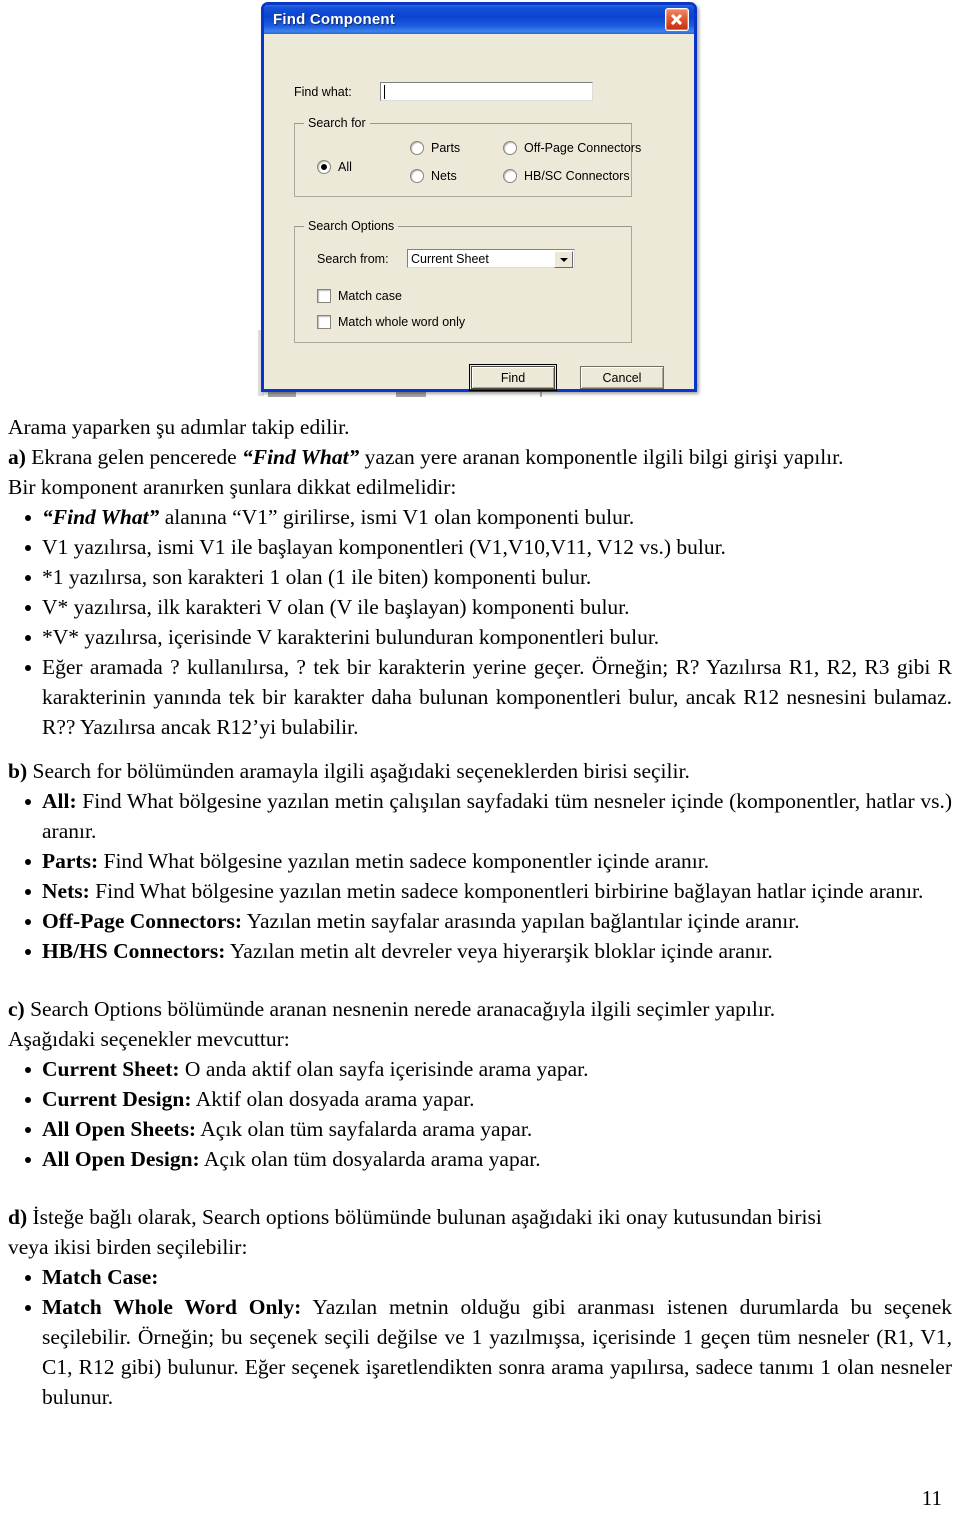 Image resolution: width=960 pixels, height=1525 pixels. Describe the element at coordinates (384, 92) in the screenshot. I see `text-caret` at that location.